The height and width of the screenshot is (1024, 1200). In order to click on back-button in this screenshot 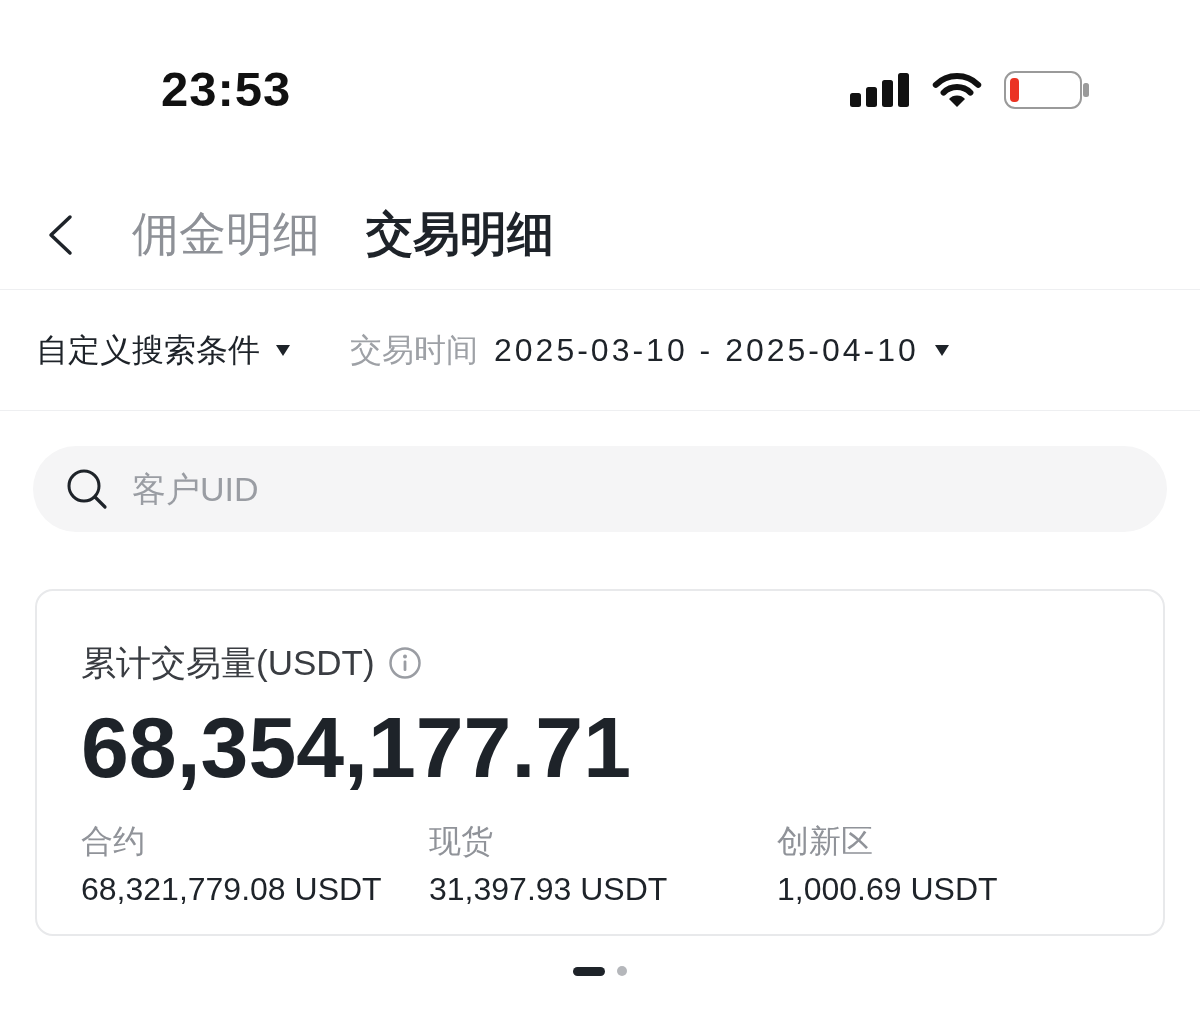, I will do `click(60, 234)`.